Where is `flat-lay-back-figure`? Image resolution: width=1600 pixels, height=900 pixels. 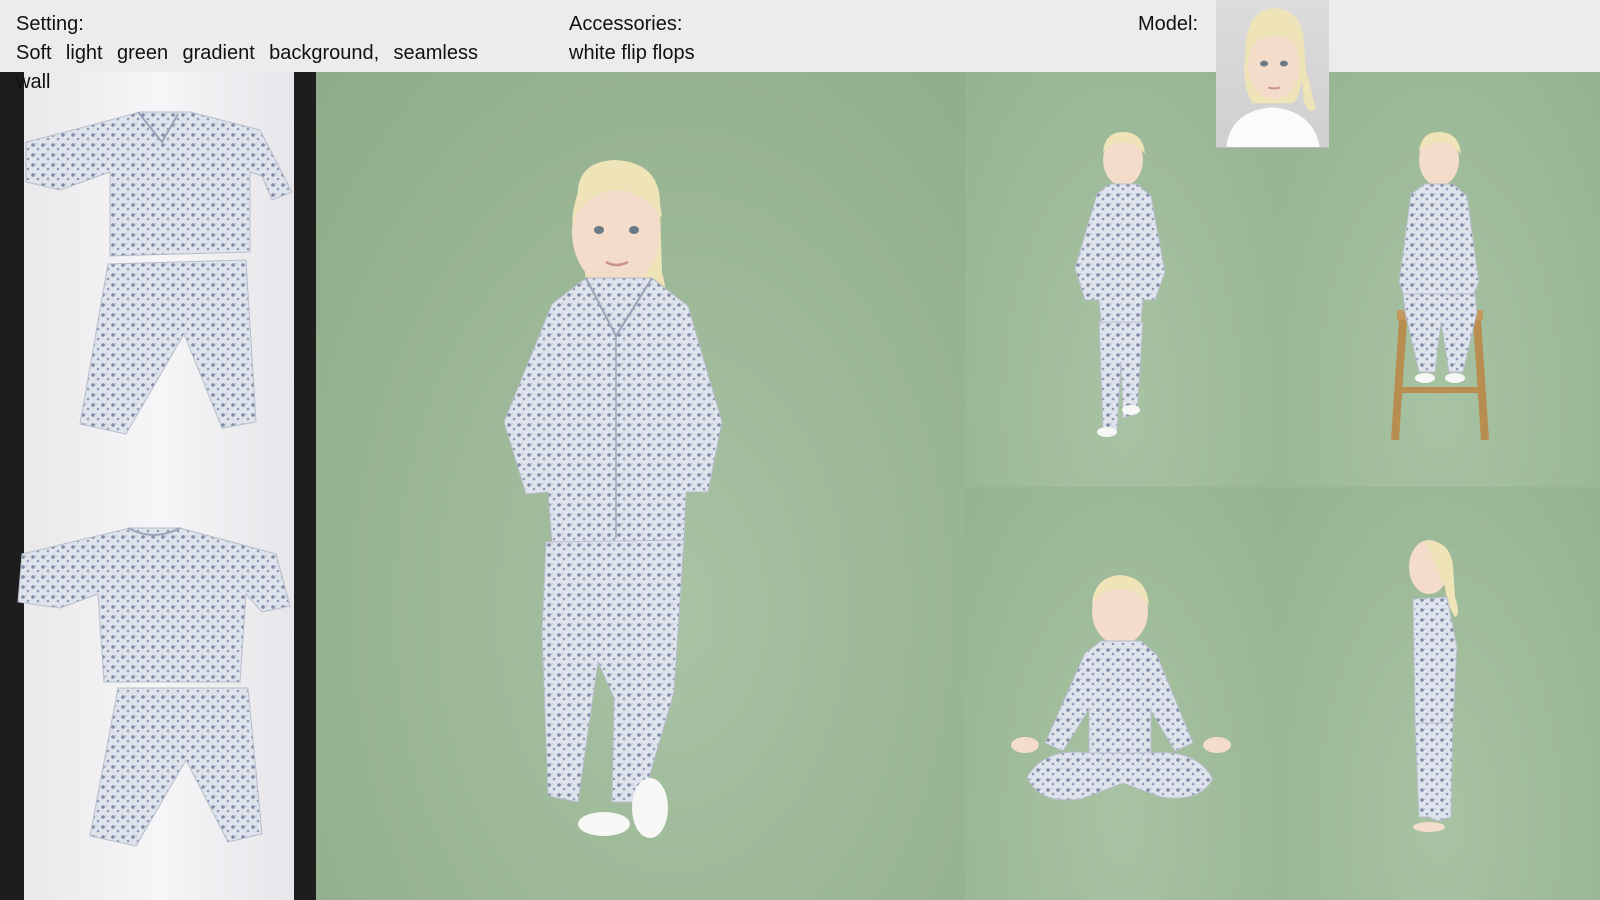 flat-lay-back-figure is located at coordinates (154, 687).